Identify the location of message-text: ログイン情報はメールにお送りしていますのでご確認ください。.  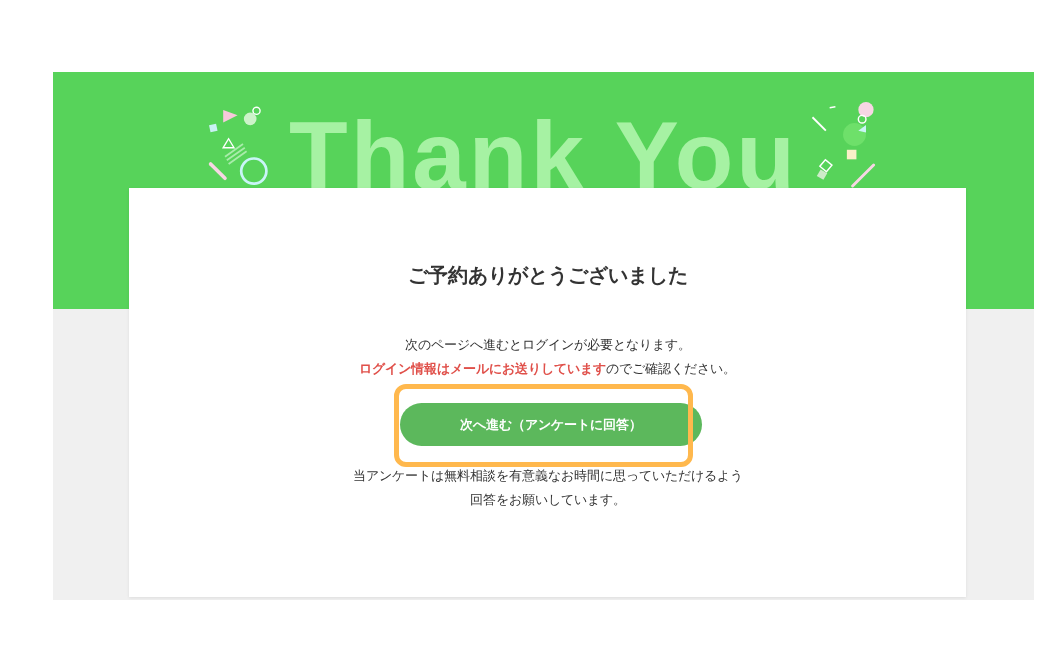
(547, 369).